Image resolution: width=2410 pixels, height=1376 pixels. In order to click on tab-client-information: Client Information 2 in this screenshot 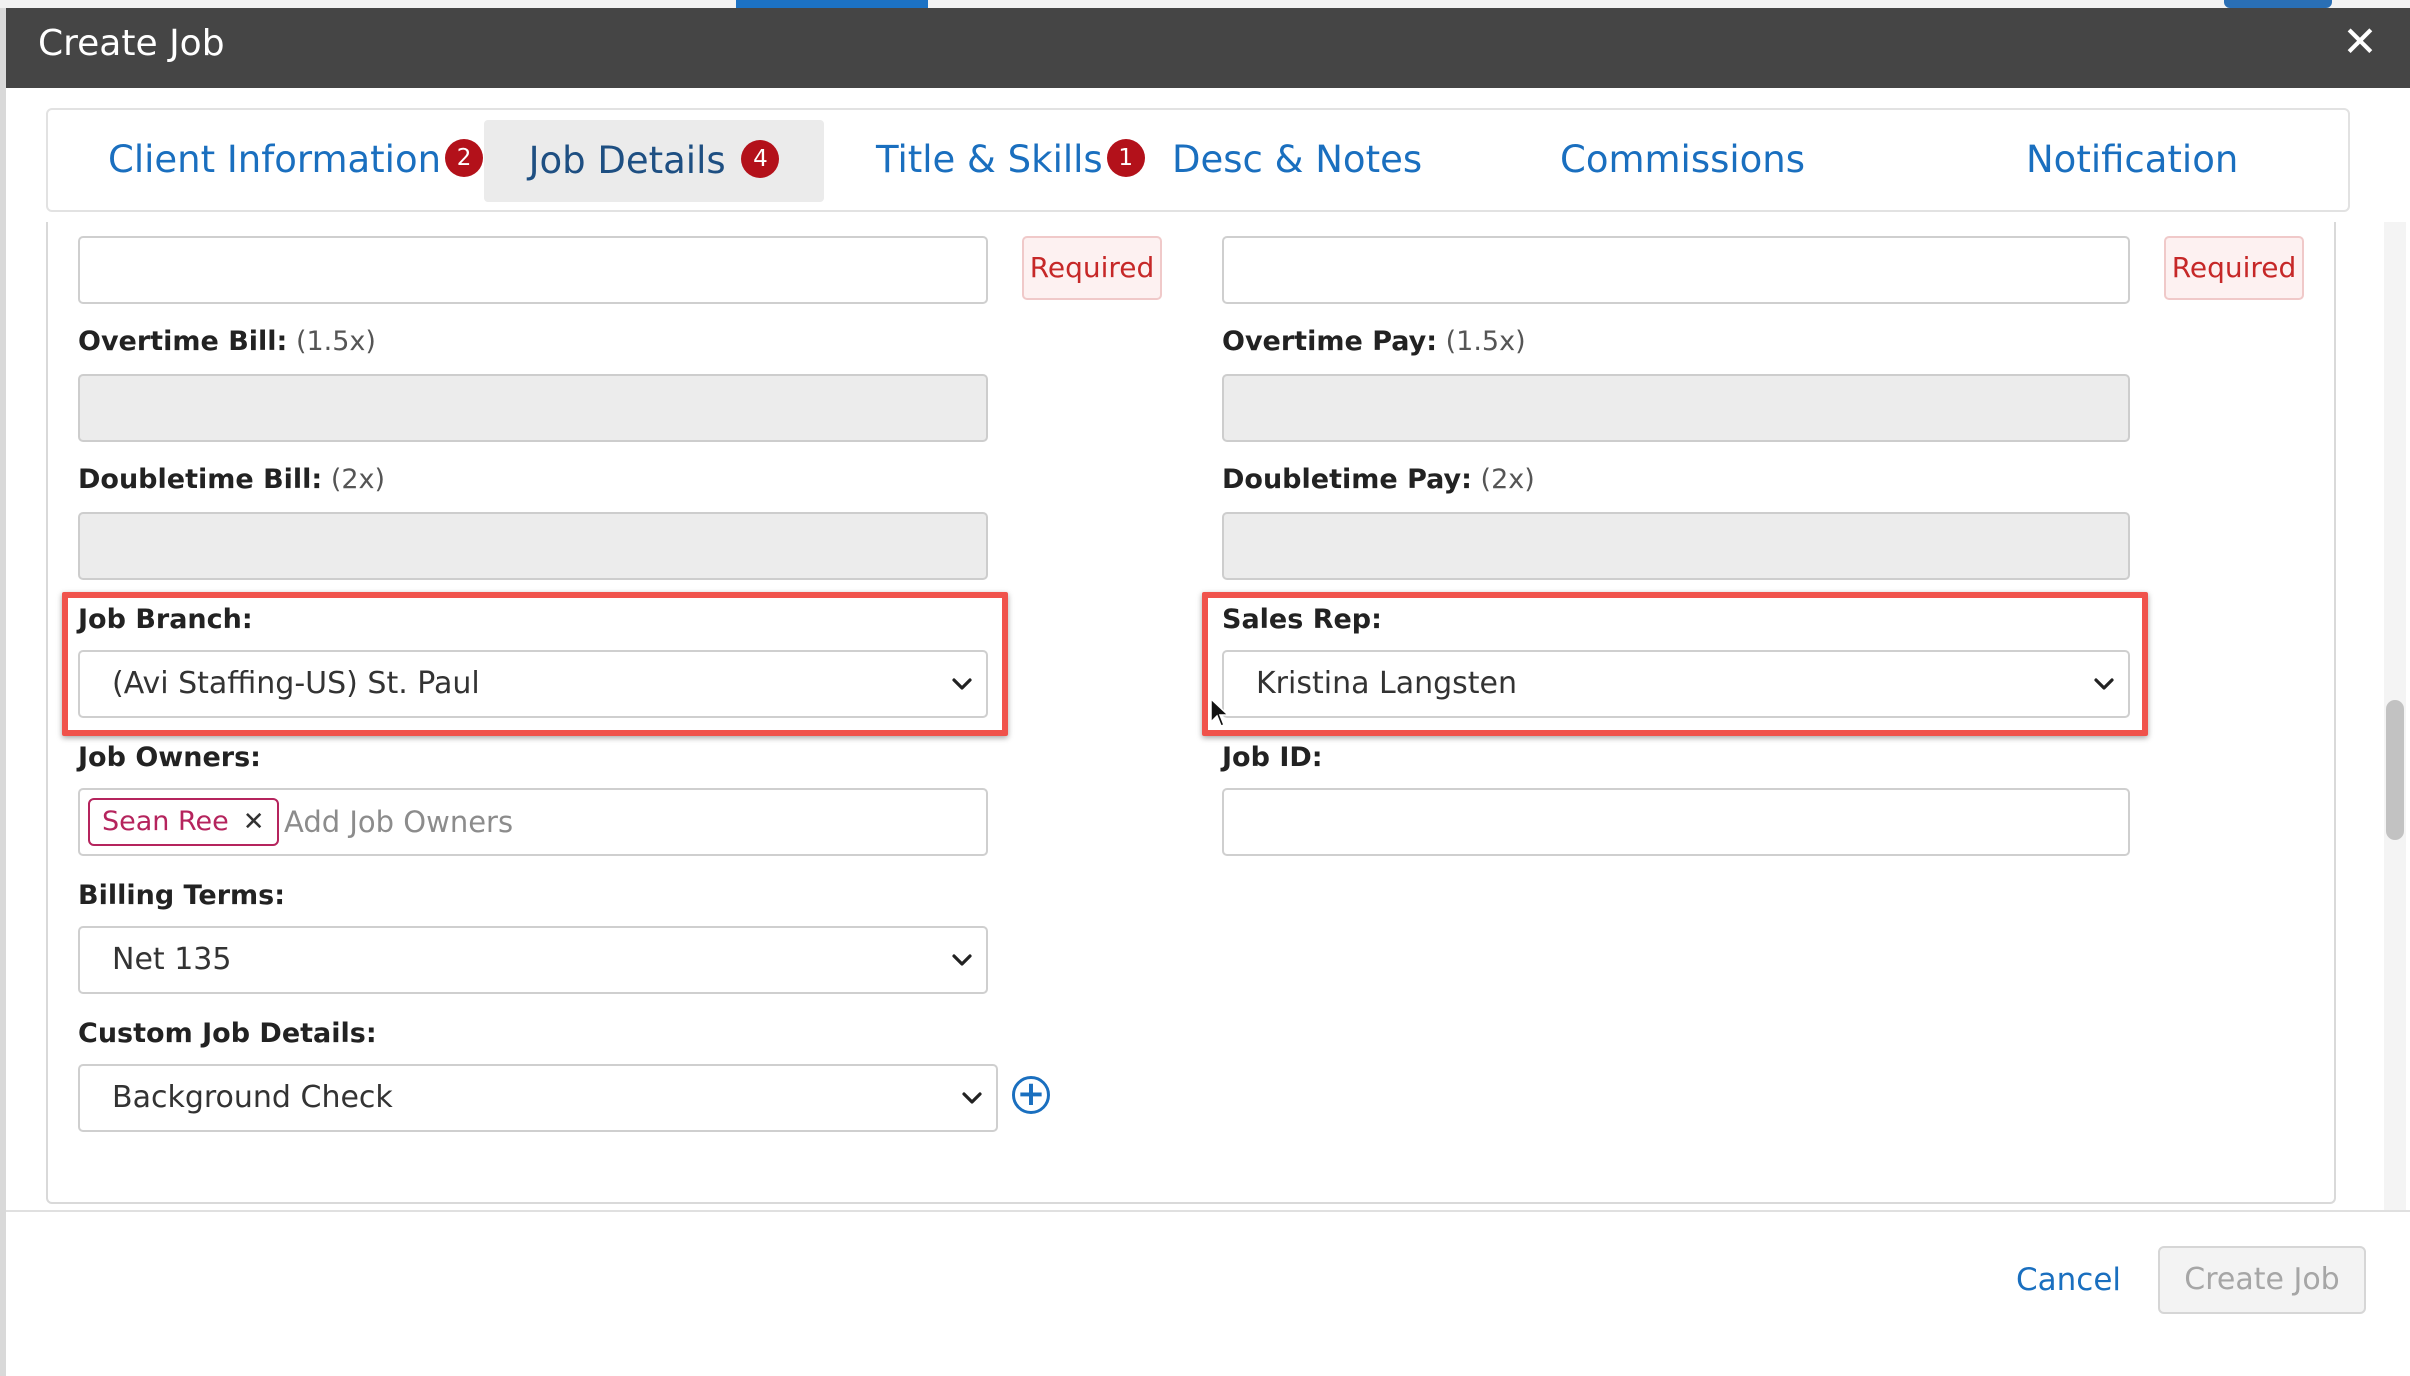, I will do `click(296, 160)`.